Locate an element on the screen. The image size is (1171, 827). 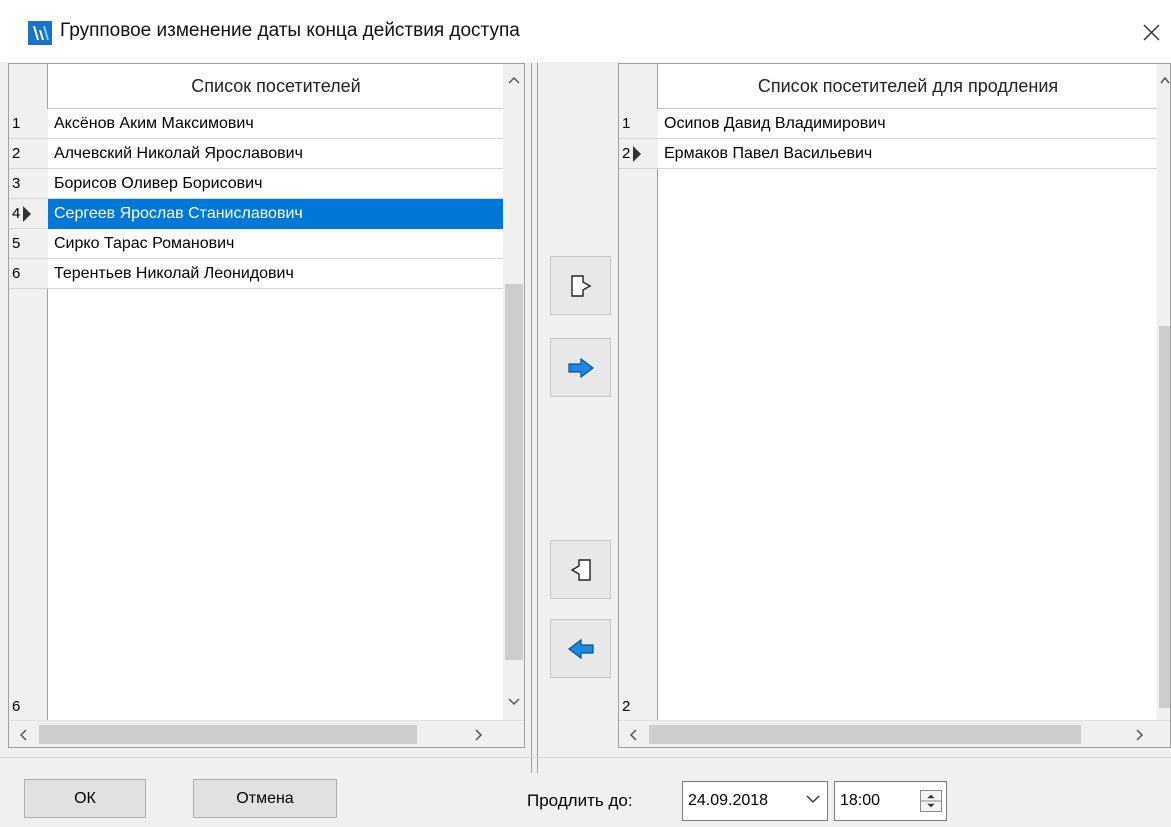
panel-splitter is located at coordinates (534, 418).